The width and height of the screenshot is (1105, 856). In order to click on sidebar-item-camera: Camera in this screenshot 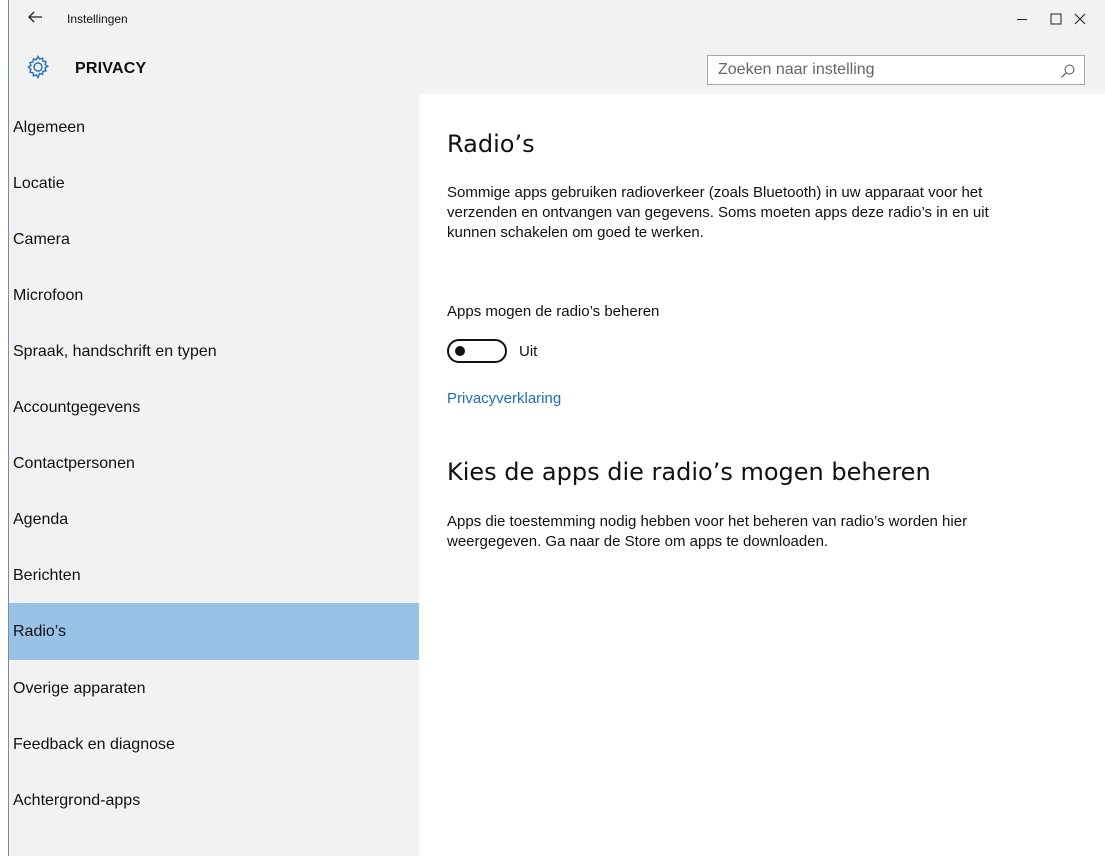, I will do `click(214, 239)`.